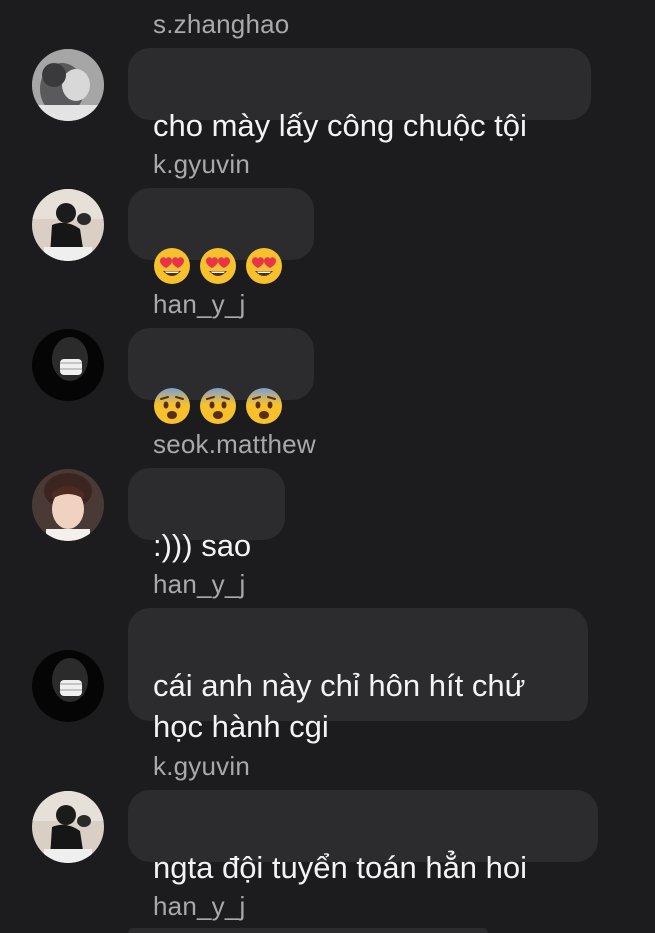 The height and width of the screenshot is (933, 655). I want to click on message-bubble: ngta đội tuyển toán hẳn hoi, so click(363, 837).